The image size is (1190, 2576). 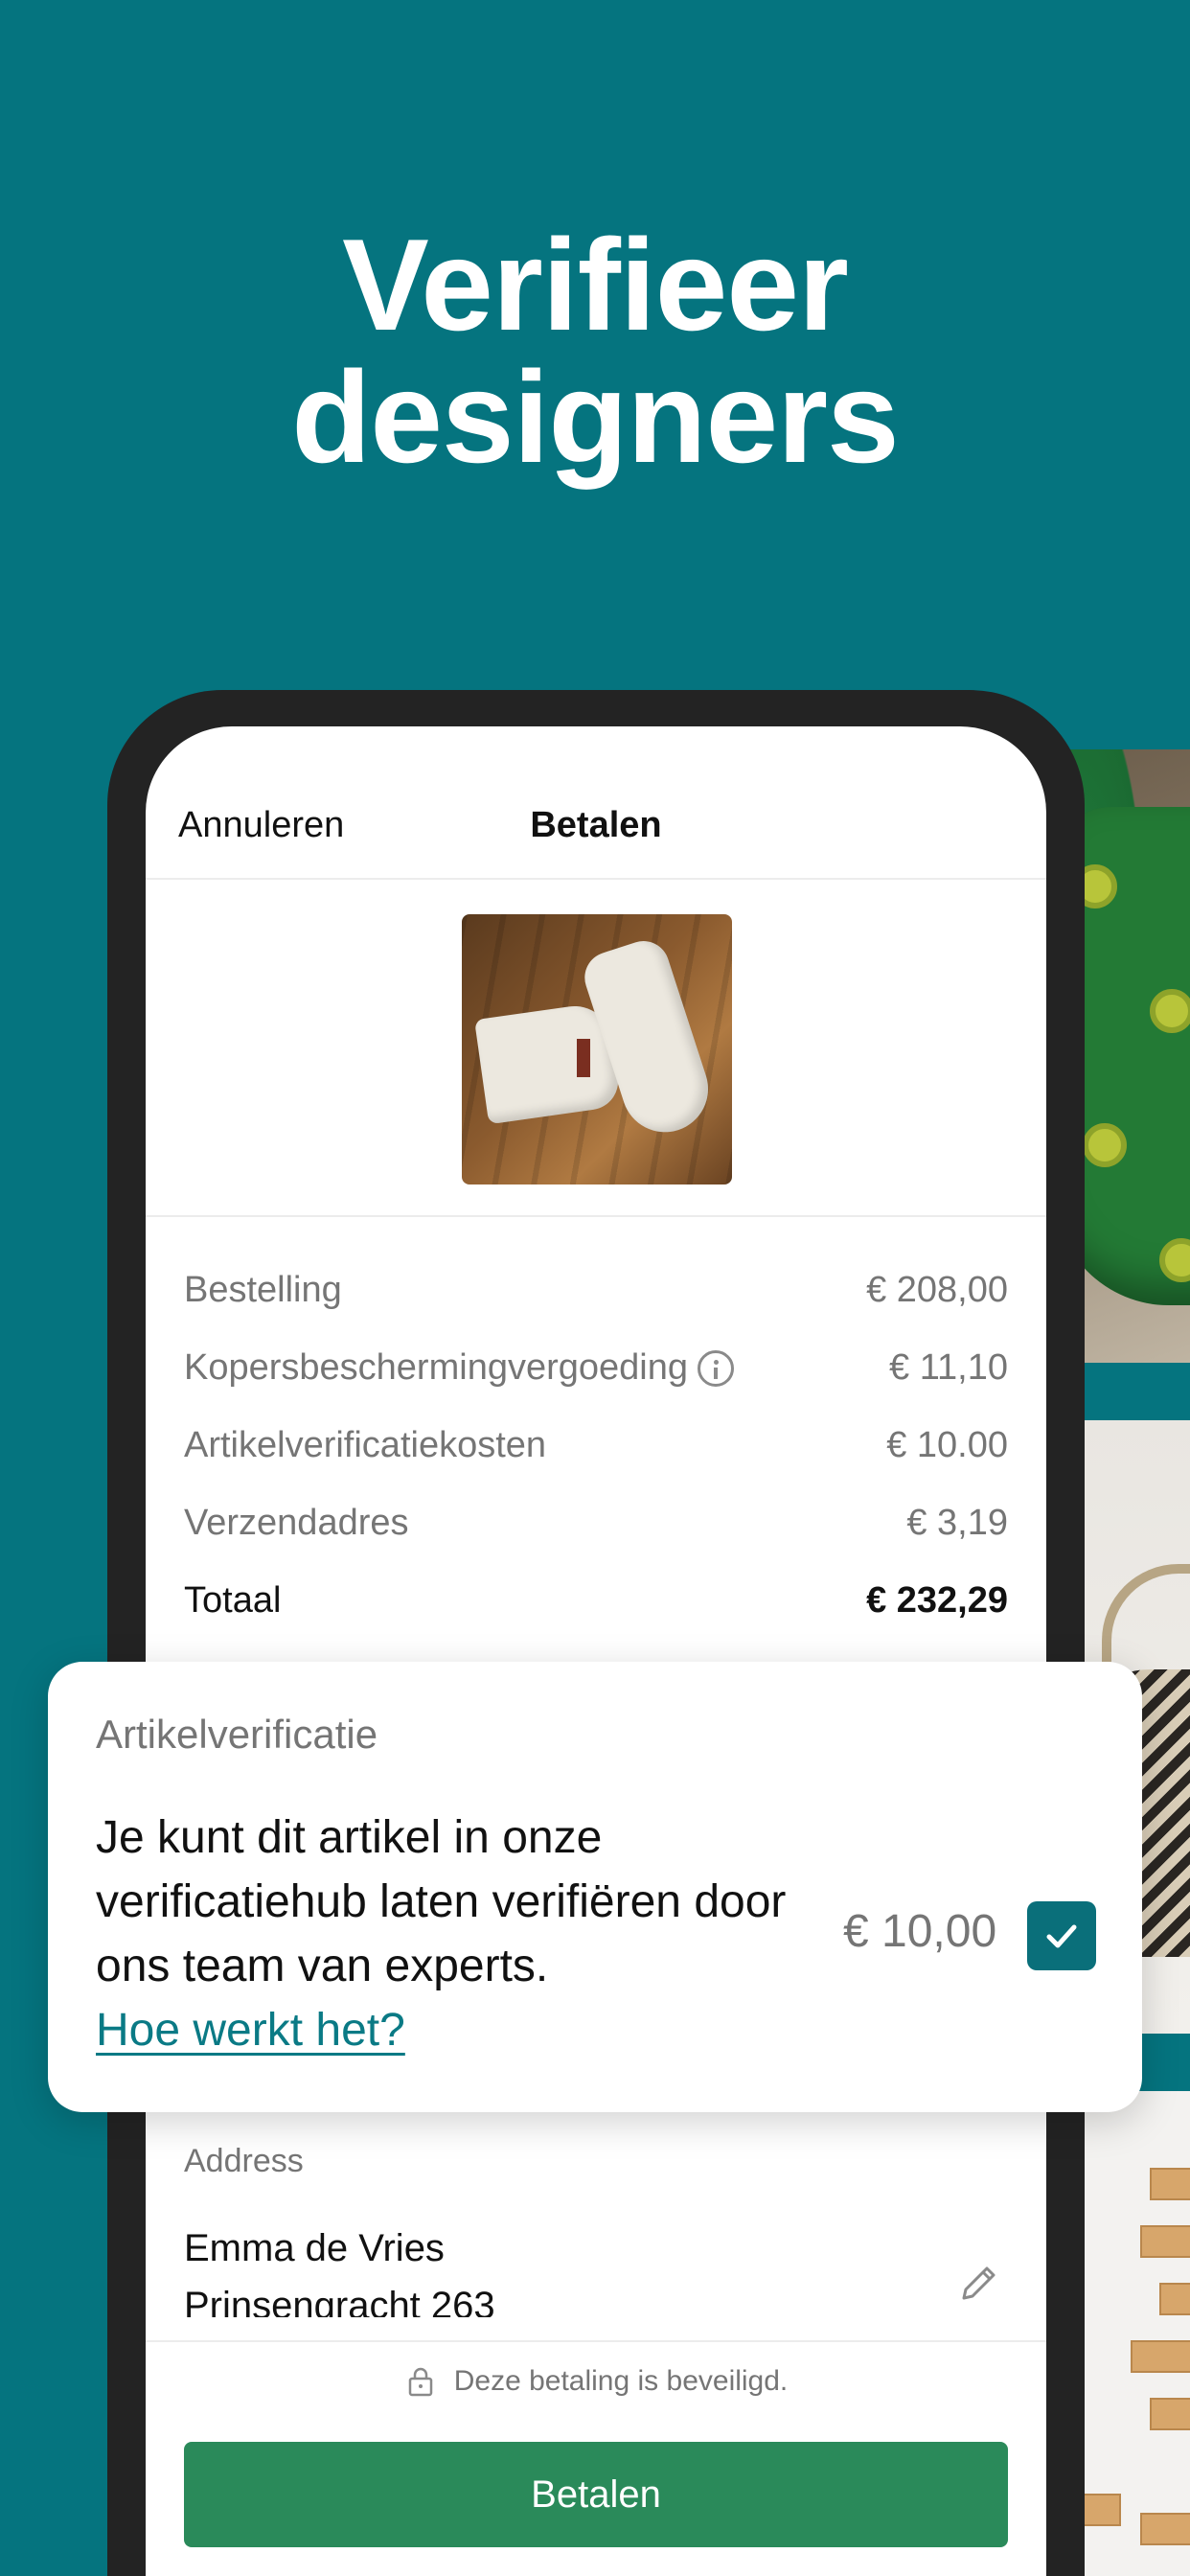 I want to click on divider, so click(x=596, y=2341).